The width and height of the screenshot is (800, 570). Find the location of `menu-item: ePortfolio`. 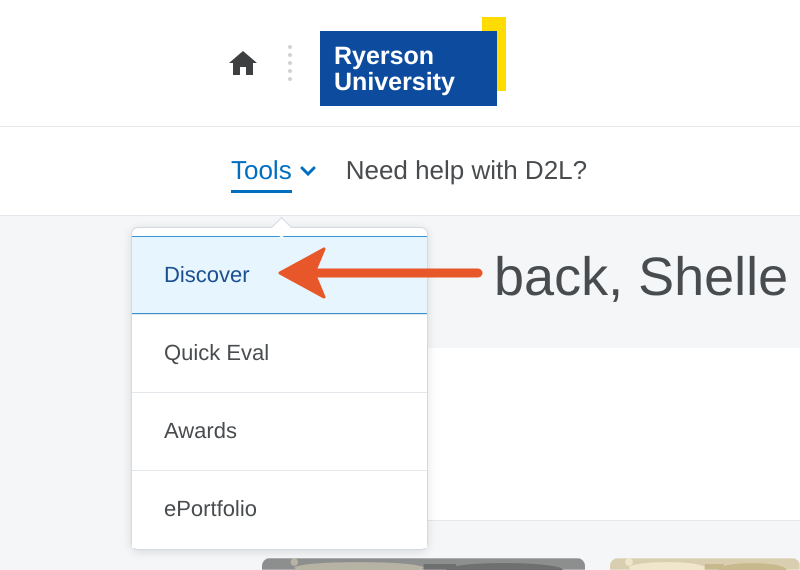

menu-item: ePortfolio is located at coordinates (279, 509).